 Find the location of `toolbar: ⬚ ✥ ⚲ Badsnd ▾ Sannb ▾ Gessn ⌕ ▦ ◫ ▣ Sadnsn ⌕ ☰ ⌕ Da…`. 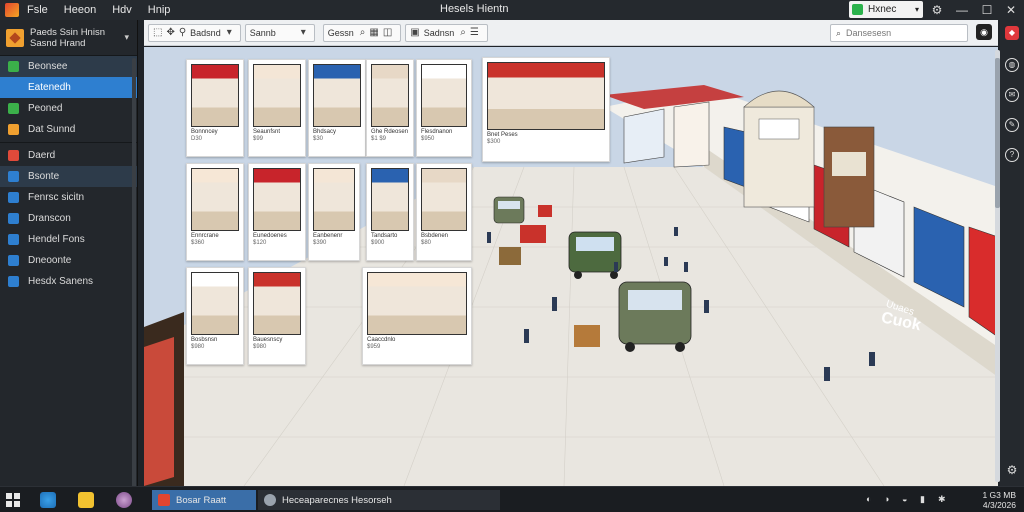

toolbar: ⬚ ✥ ⚲ Badsnd ▾ Sannb ▾ Gessn ⌕ ▦ ◫ ▣ Sadnsn ⌕ ☰ ⌕ Da… is located at coordinates (571, 33).